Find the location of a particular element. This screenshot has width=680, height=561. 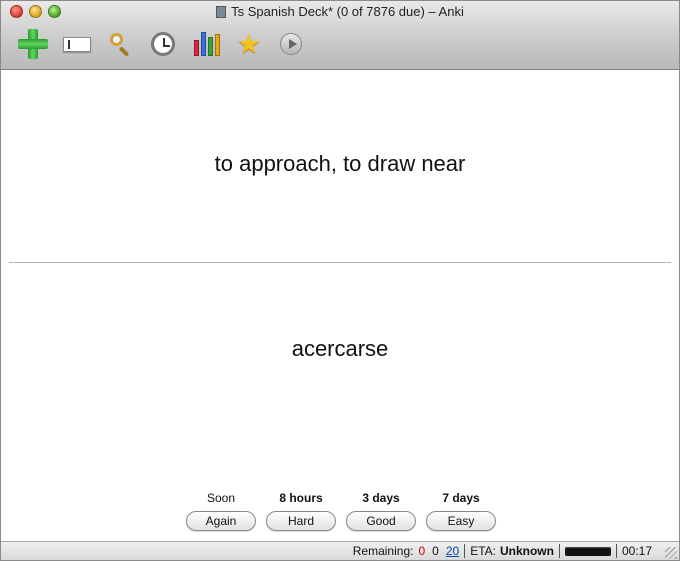

learn-count-link: 20 is located at coordinates (452, 551).